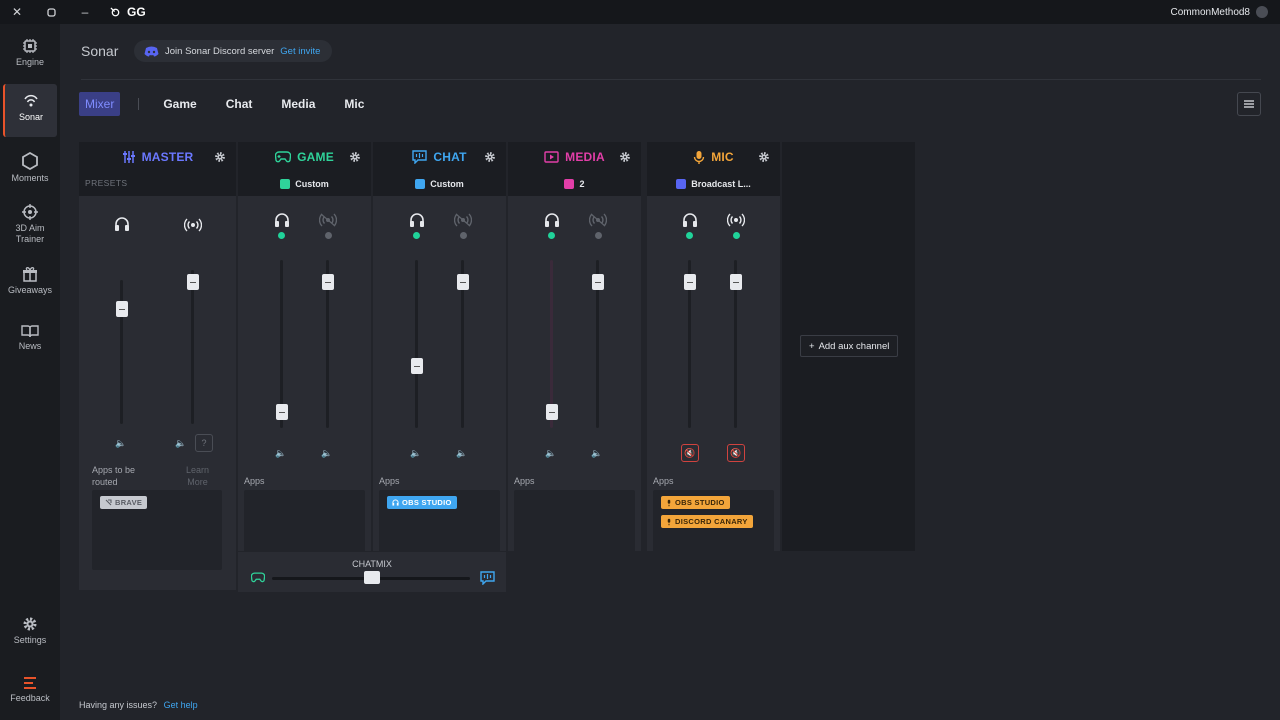 The height and width of the screenshot is (720, 1280). I want to click on channel-name: MASTER, so click(167, 157).